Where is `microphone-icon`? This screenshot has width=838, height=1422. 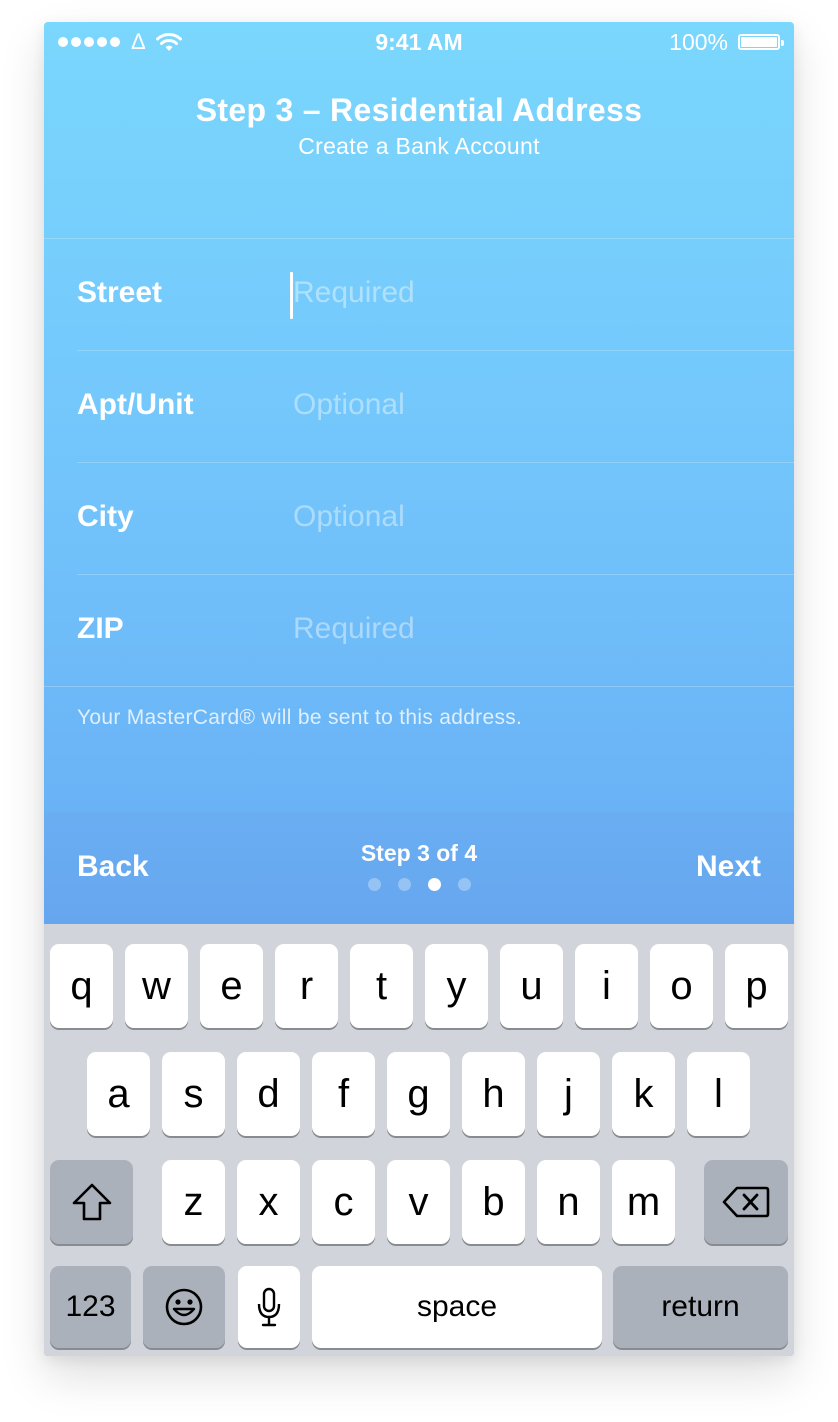 microphone-icon is located at coordinates (269, 1307).